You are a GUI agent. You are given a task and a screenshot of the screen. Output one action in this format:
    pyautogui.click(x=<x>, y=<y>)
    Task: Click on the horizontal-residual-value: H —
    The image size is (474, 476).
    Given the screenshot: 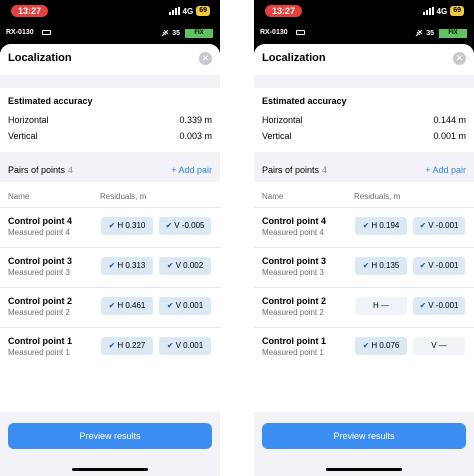 What is the action you would take?
    pyautogui.click(x=381, y=305)
    